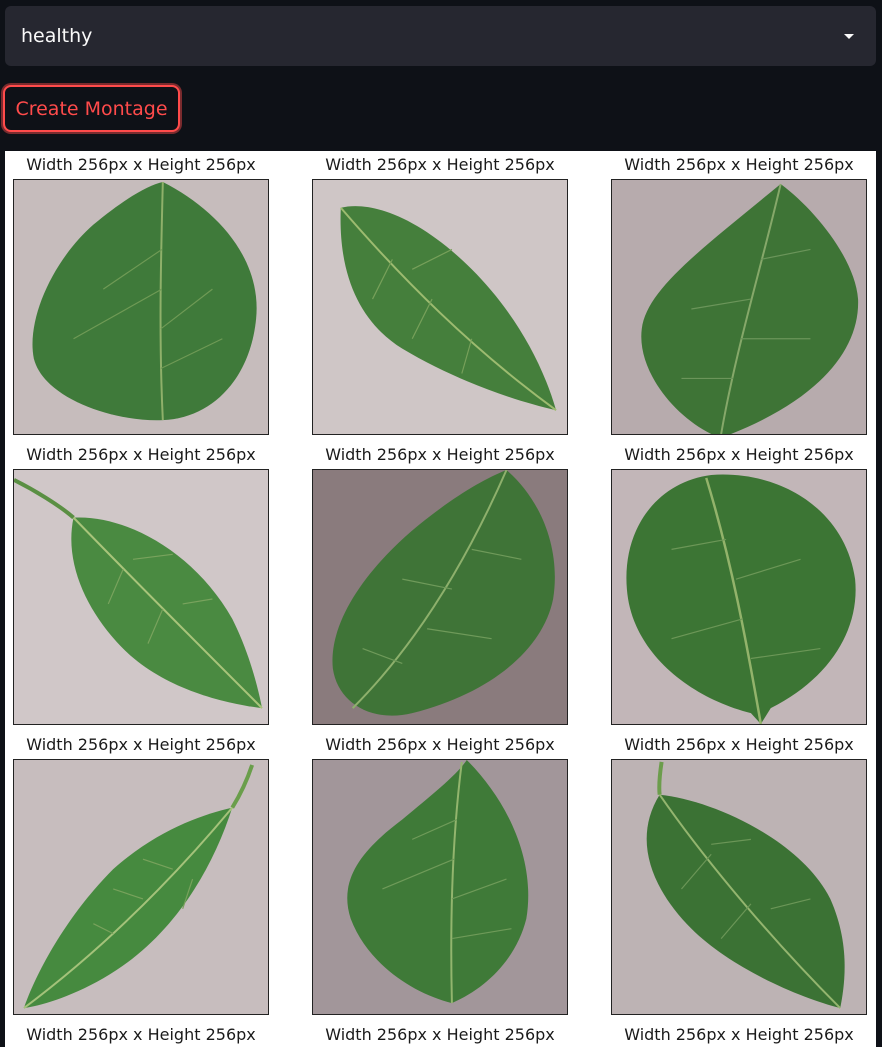 The width and height of the screenshot is (882, 1047). Describe the element at coordinates (440, 36) in the screenshot. I see `label-selectbox: healthy` at that location.